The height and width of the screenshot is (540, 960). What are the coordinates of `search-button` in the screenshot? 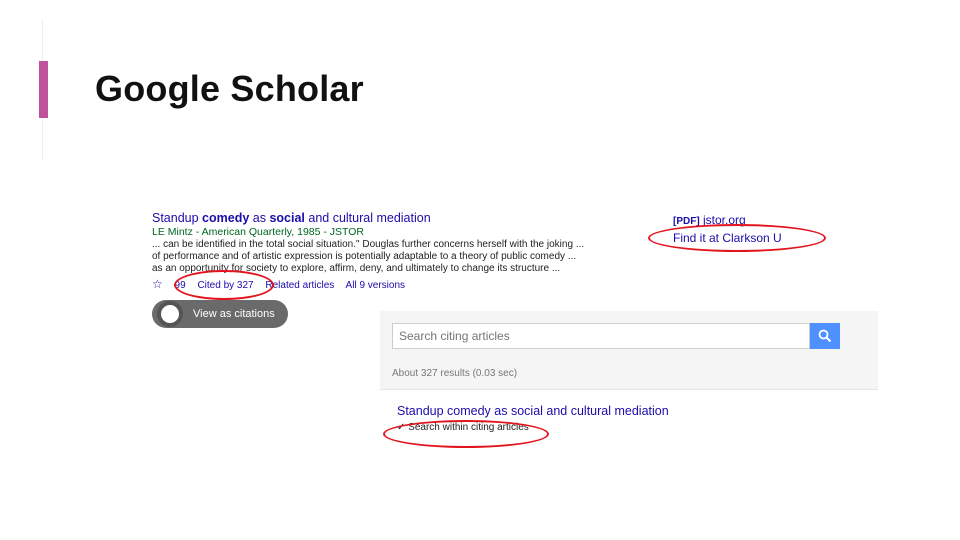 It's located at (825, 336).